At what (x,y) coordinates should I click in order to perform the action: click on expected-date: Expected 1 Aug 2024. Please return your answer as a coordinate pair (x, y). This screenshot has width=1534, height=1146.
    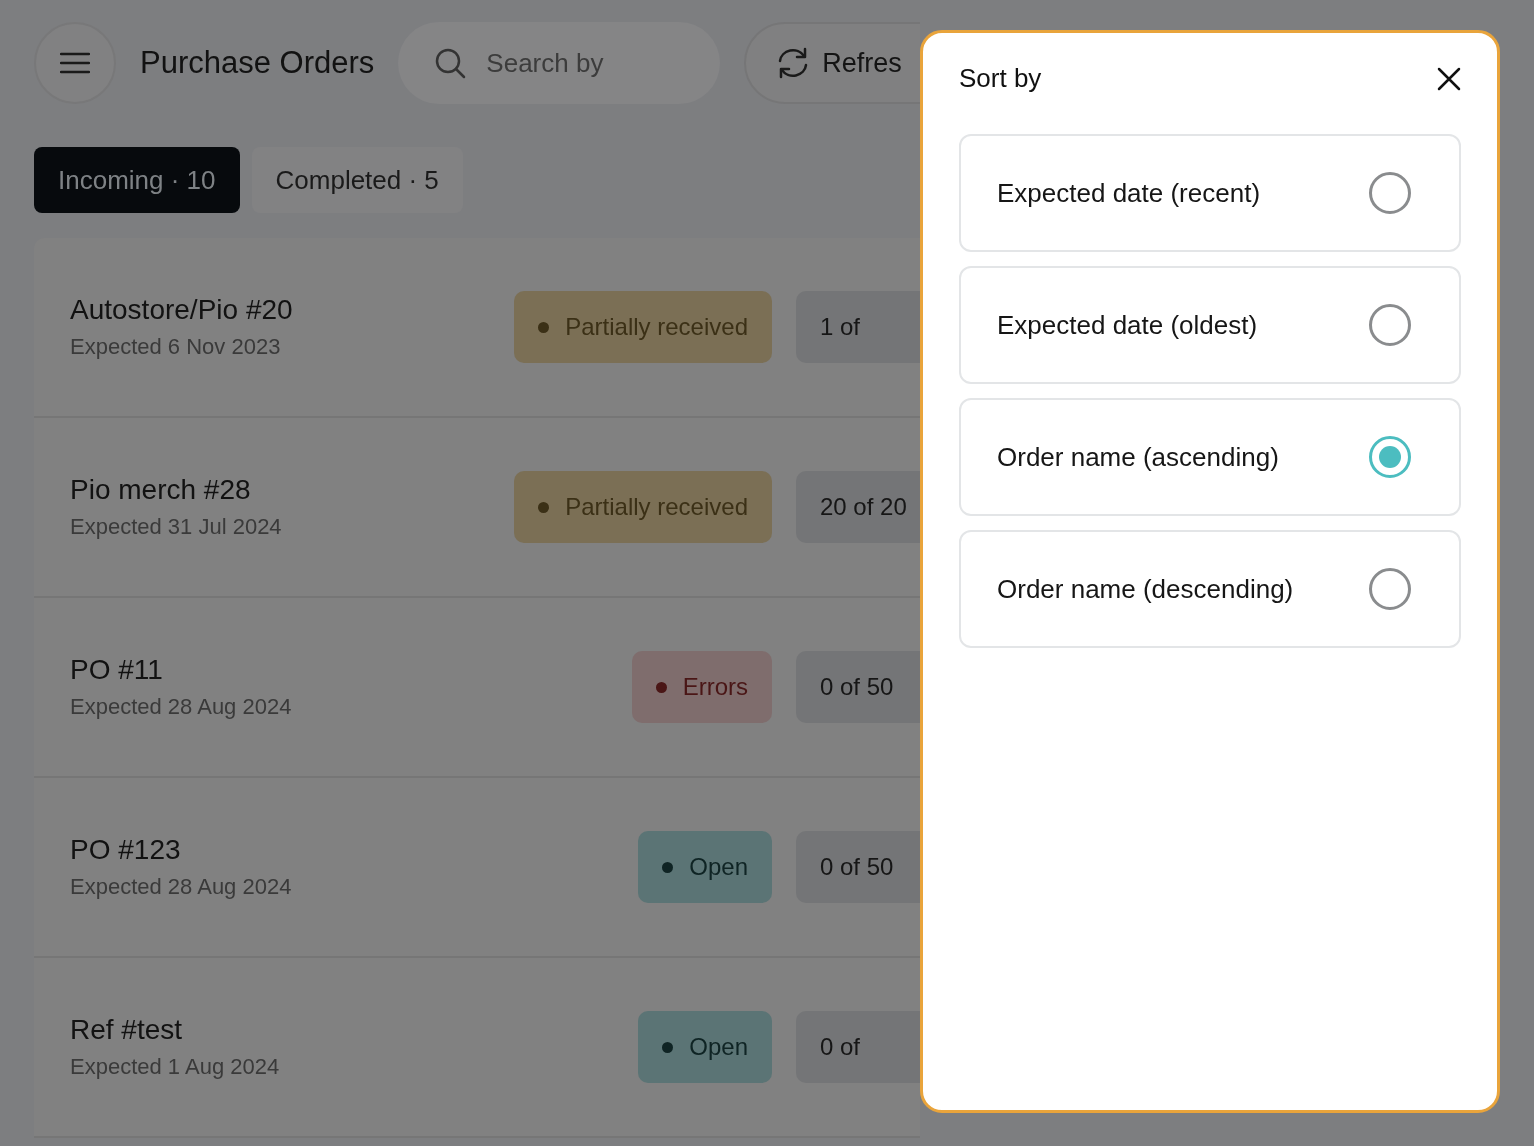
    Looking at the image, I should click on (175, 1067).